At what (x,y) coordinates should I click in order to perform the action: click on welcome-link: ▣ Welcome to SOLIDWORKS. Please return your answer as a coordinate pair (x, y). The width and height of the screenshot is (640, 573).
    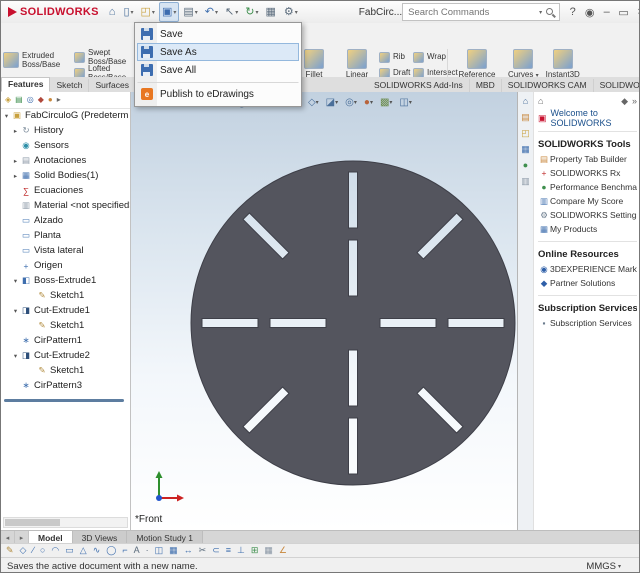
    Looking at the image, I should click on (587, 118).